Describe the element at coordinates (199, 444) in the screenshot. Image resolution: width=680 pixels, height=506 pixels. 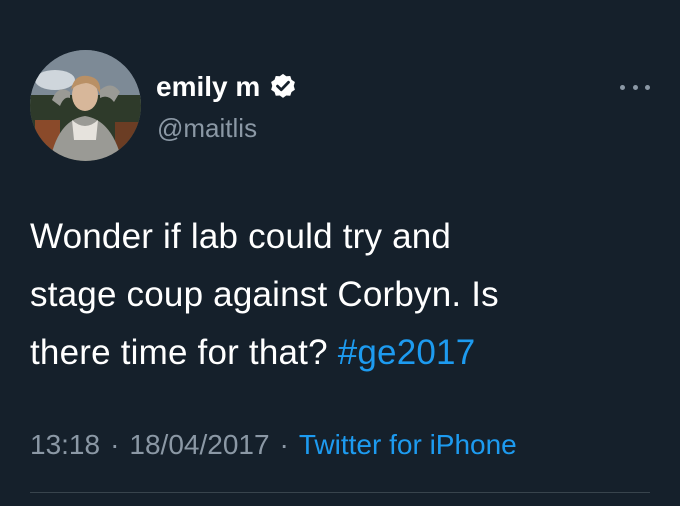
I see `tweet-date: 18/04/2017` at that location.